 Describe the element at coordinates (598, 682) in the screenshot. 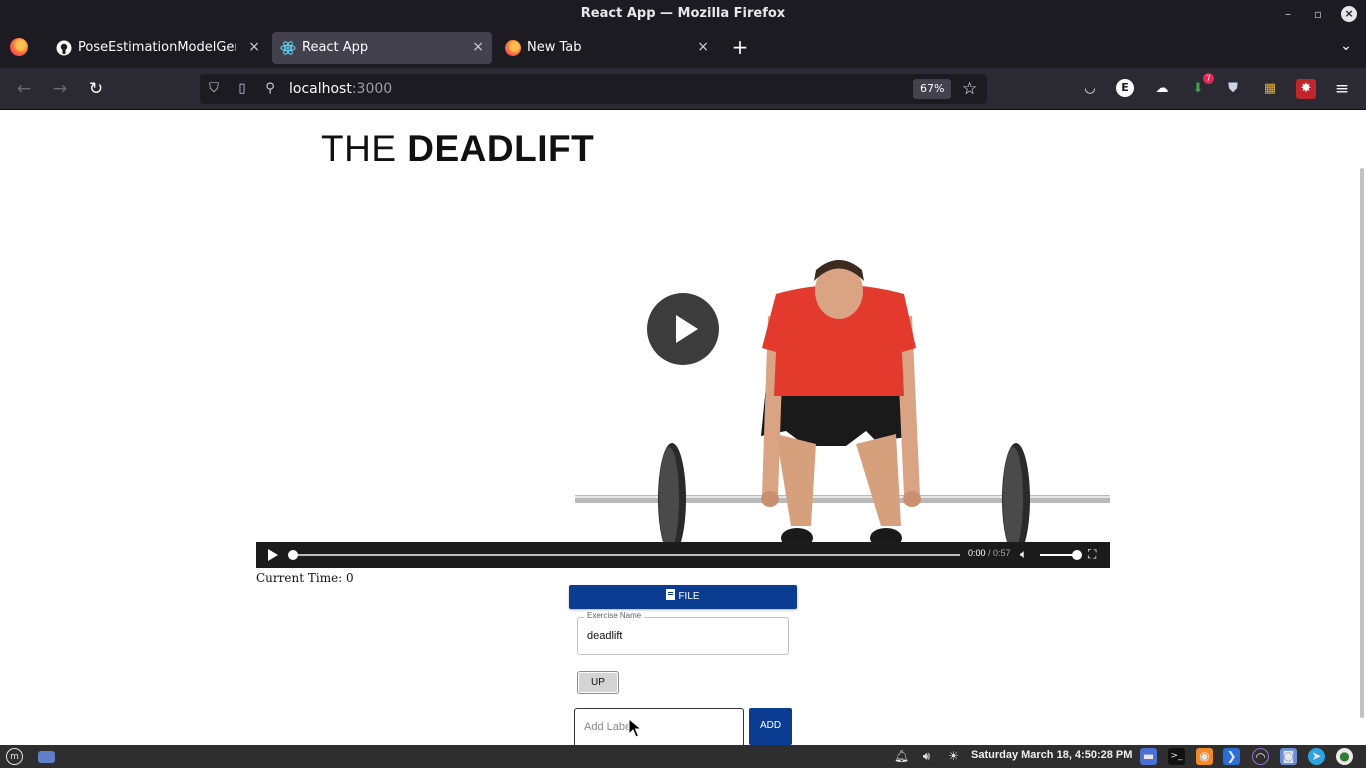

I see `up-button: UP` at that location.